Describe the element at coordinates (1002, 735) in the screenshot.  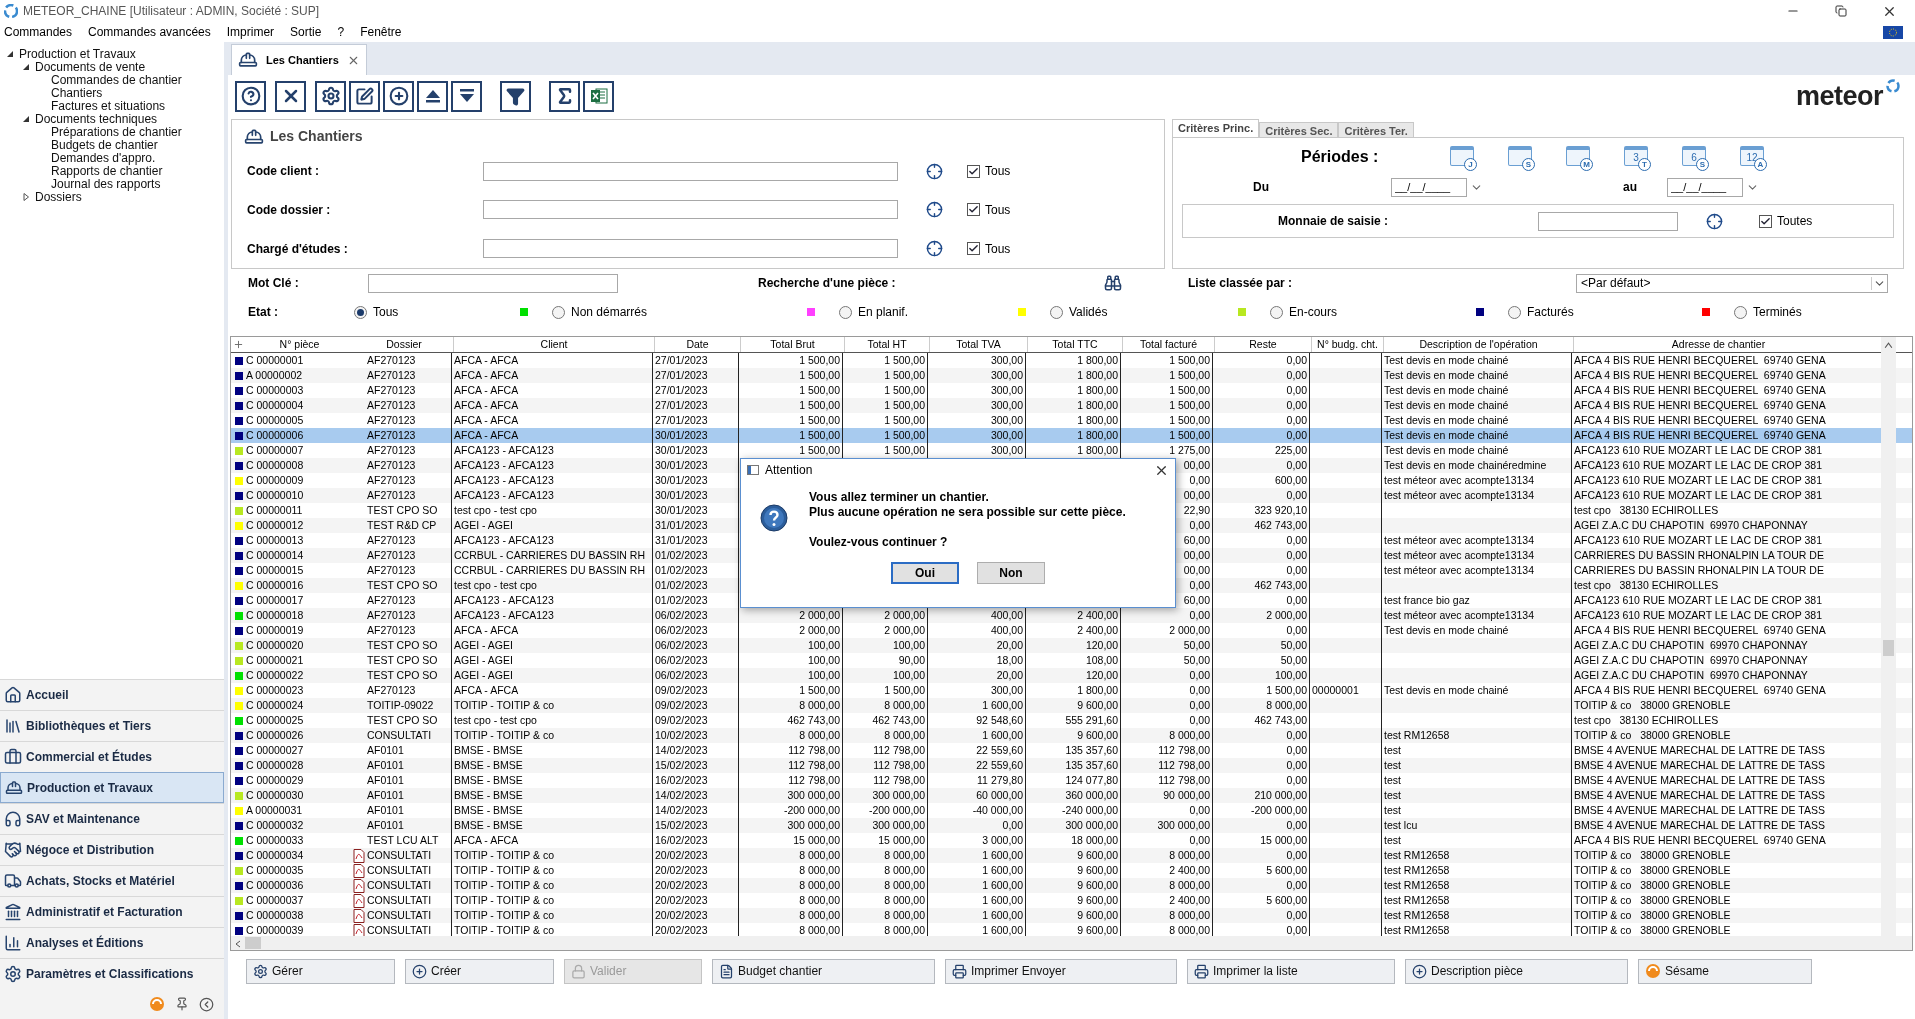
I see `table-cell: 1 600,00` at that location.